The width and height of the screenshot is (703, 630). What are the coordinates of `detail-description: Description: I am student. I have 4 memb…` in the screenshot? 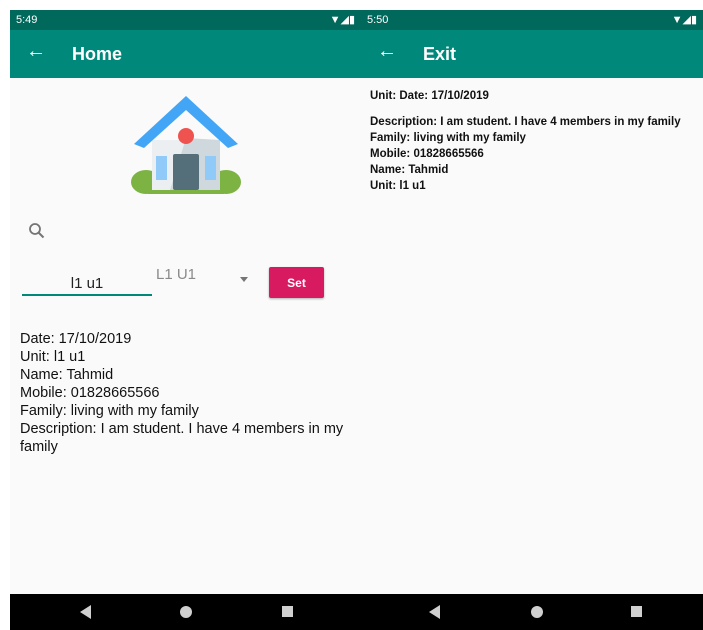 It's located at (182, 438).